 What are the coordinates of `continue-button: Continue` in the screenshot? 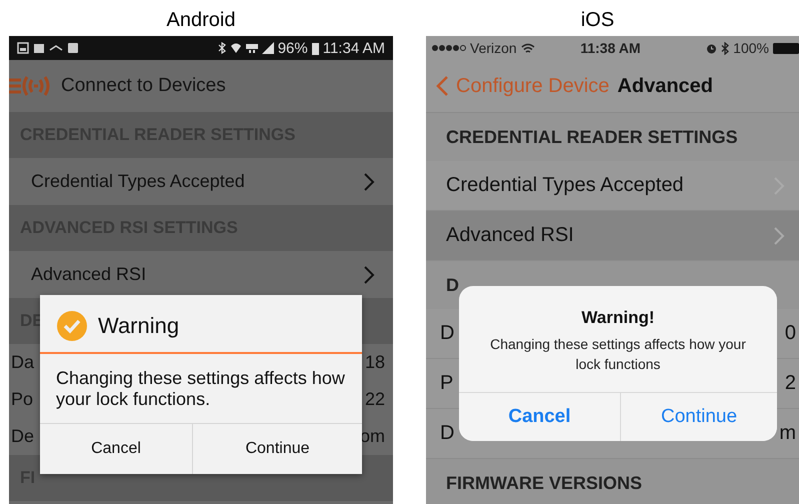 It's located at (277, 449).